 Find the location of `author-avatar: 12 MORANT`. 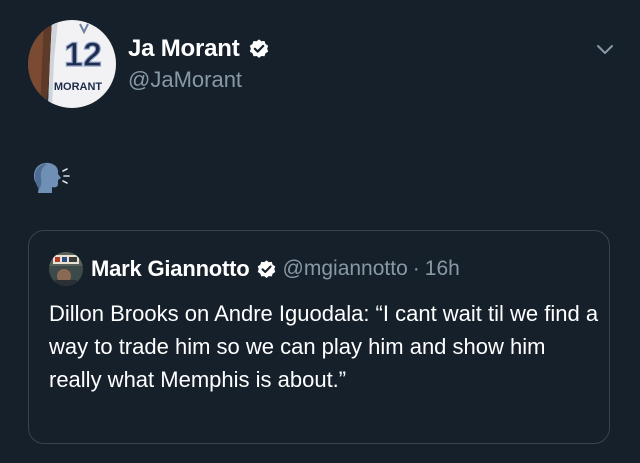

author-avatar: 12 MORANT is located at coordinates (72, 64).